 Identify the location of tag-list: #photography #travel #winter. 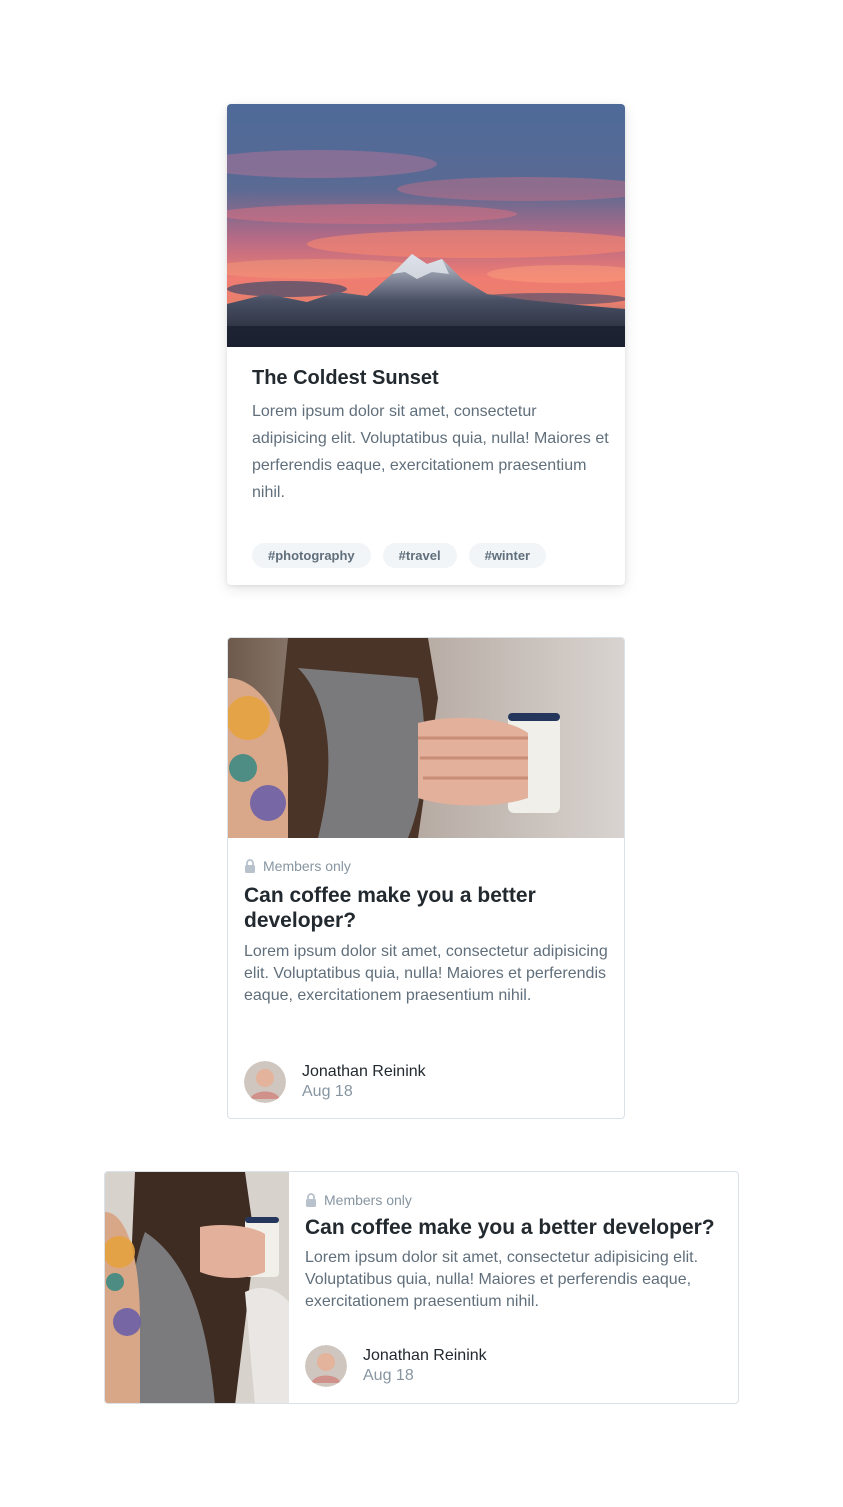
(399, 555).